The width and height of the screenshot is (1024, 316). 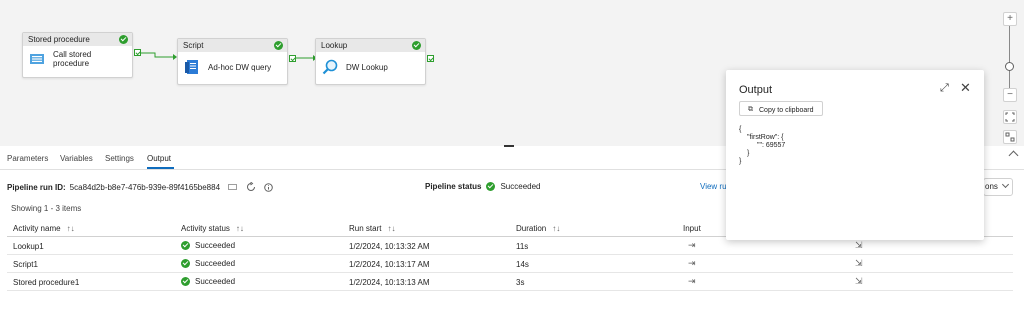 What do you see at coordinates (1006, 184) in the screenshot?
I see `chevron-down-icon` at bounding box center [1006, 184].